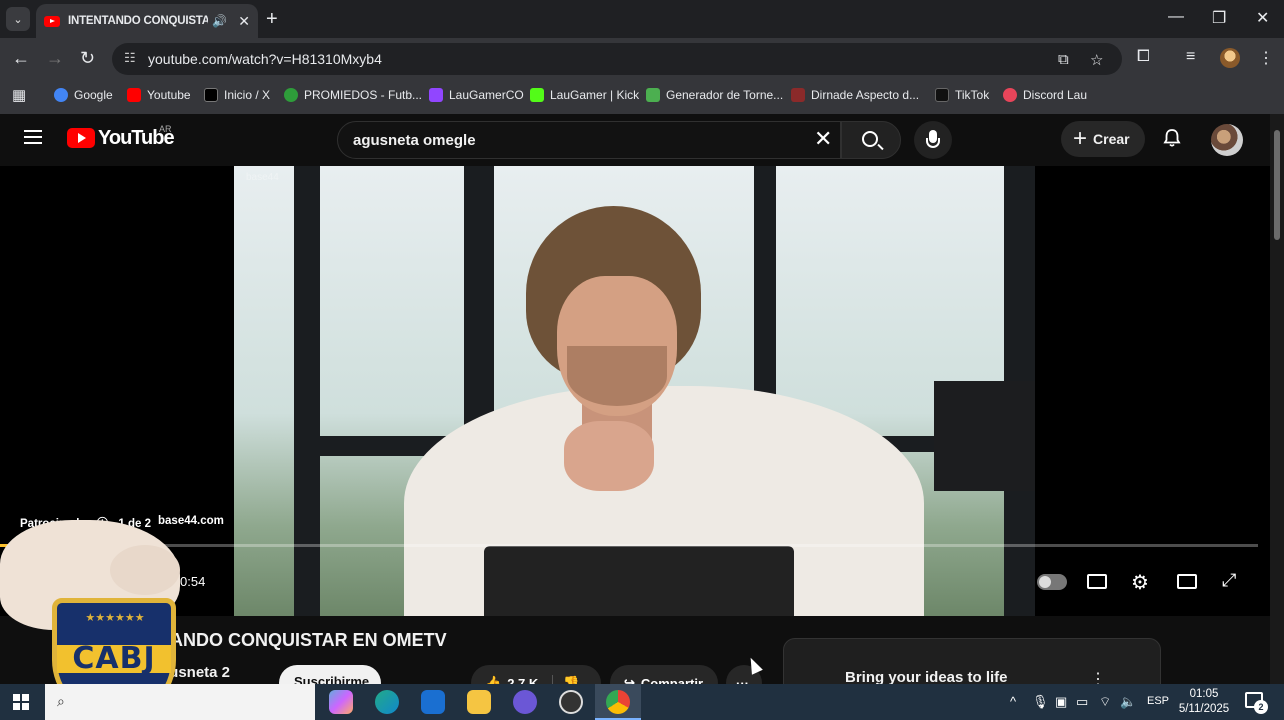  Describe the element at coordinates (942, 95) in the screenshot. I see `tiktok-icon` at that location.